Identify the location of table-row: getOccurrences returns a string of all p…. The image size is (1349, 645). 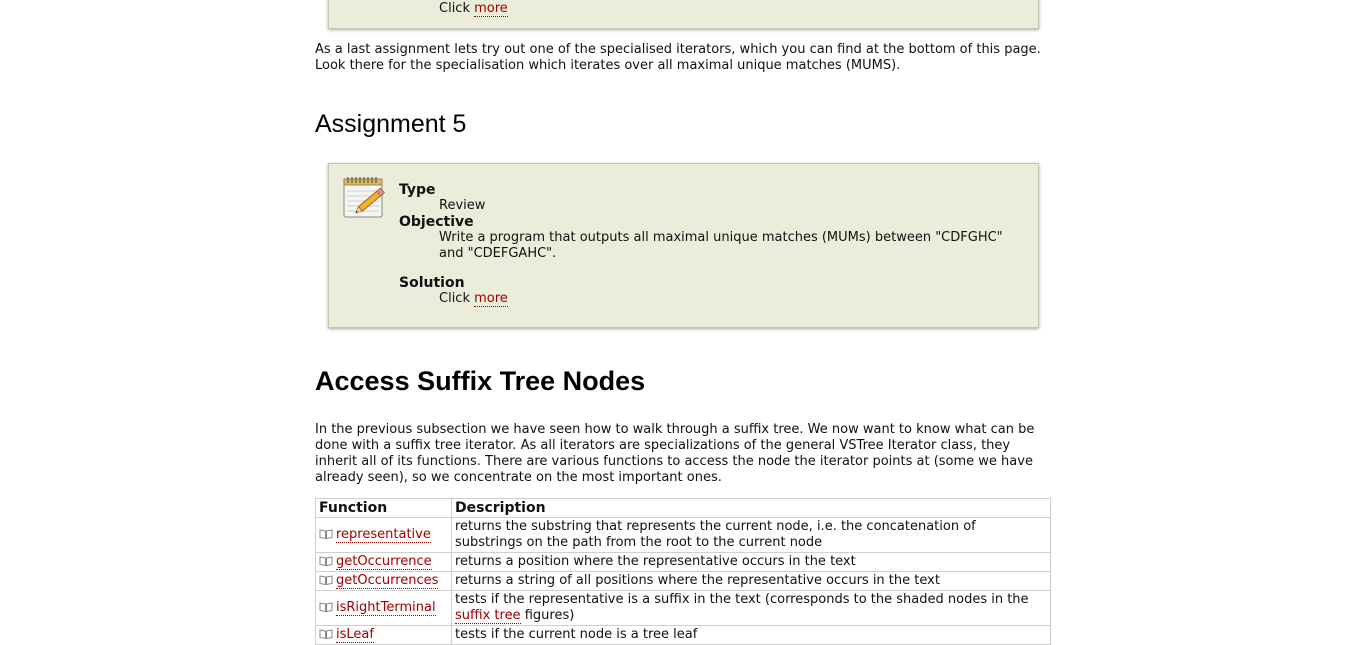
(683, 581).